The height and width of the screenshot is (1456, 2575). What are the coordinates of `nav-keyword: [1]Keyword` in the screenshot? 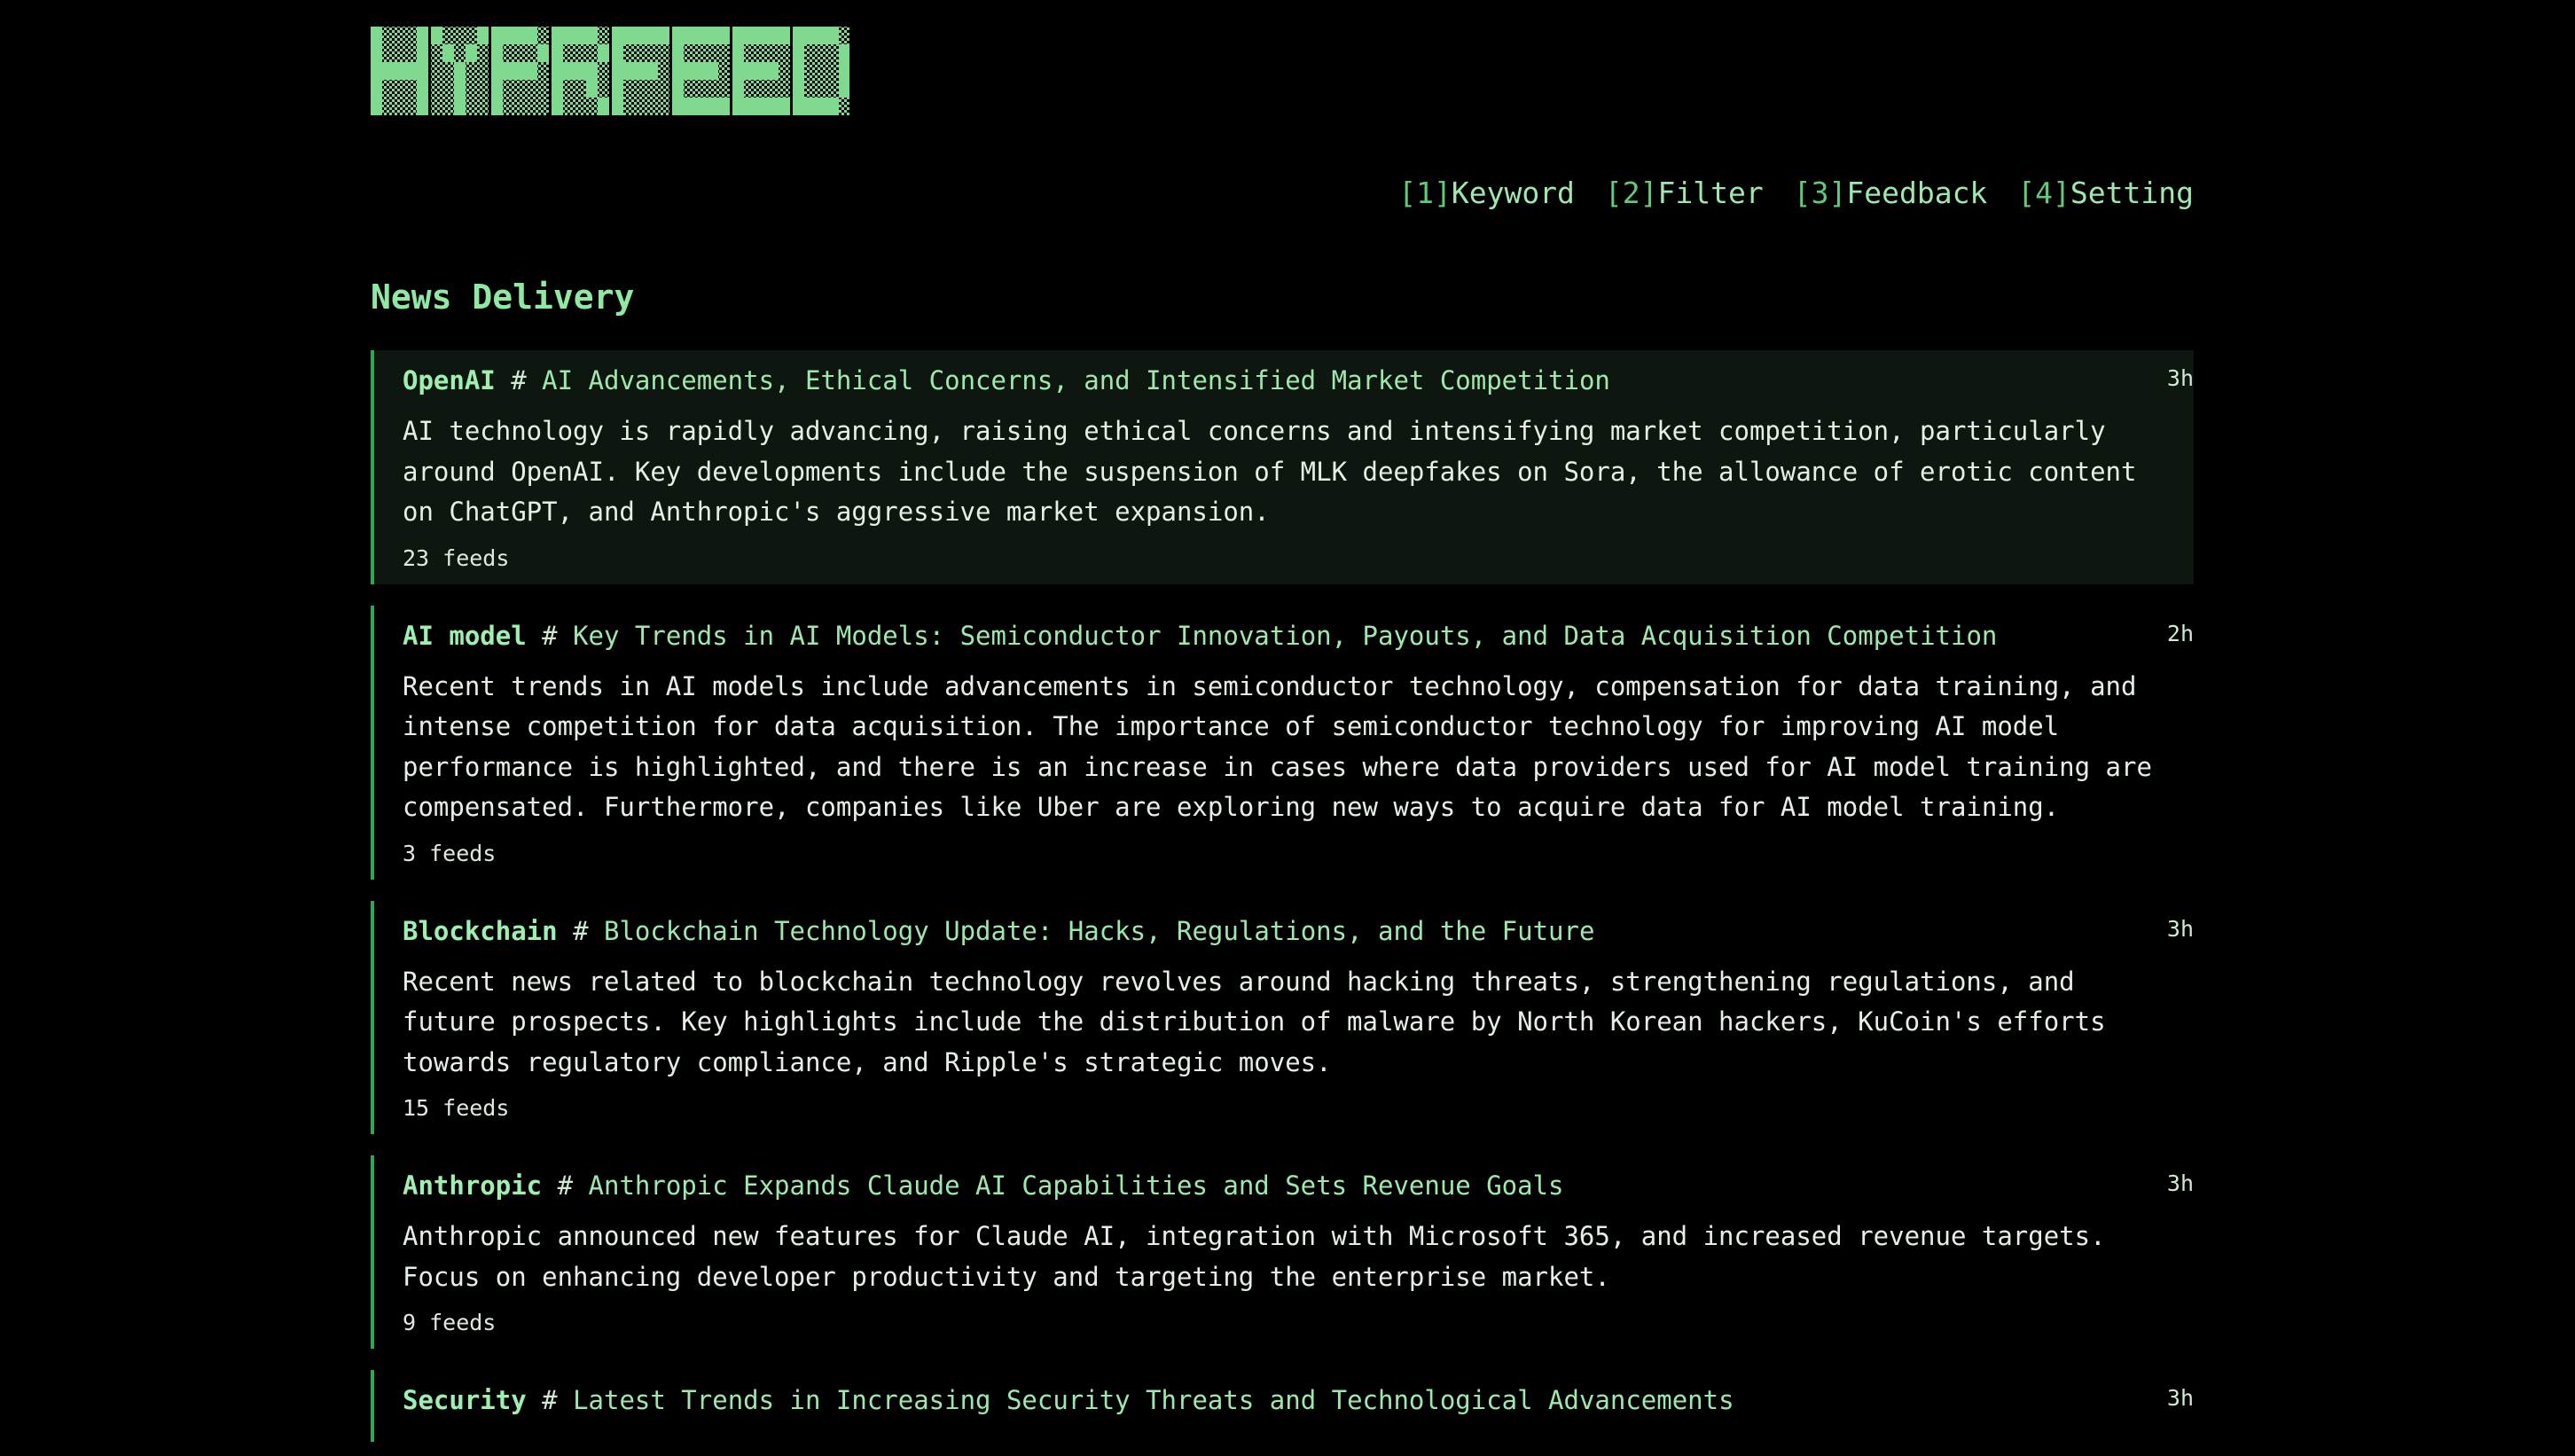 It's located at (1486, 193).